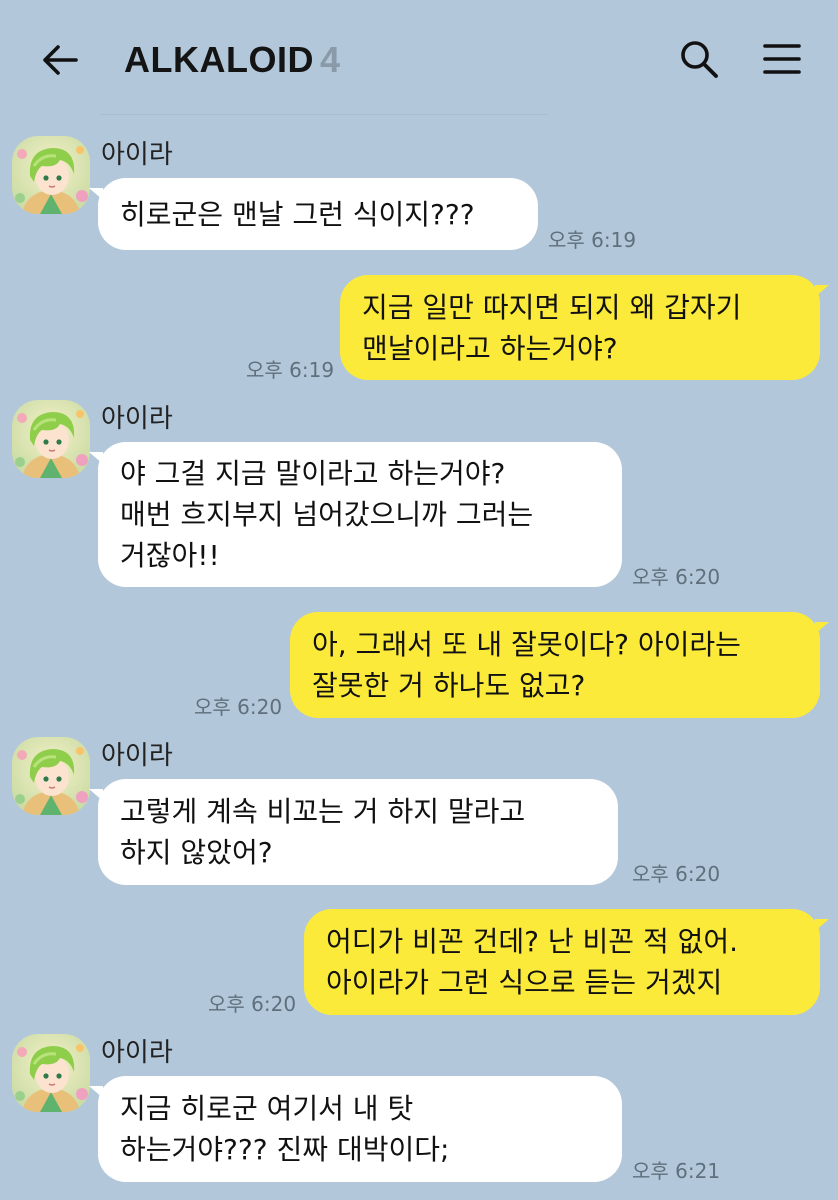 This screenshot has height=1200, width=838. I want to click on message-text-line: 매번 흐지부지 넘어갔으니까 그러는, so click(327, 514).